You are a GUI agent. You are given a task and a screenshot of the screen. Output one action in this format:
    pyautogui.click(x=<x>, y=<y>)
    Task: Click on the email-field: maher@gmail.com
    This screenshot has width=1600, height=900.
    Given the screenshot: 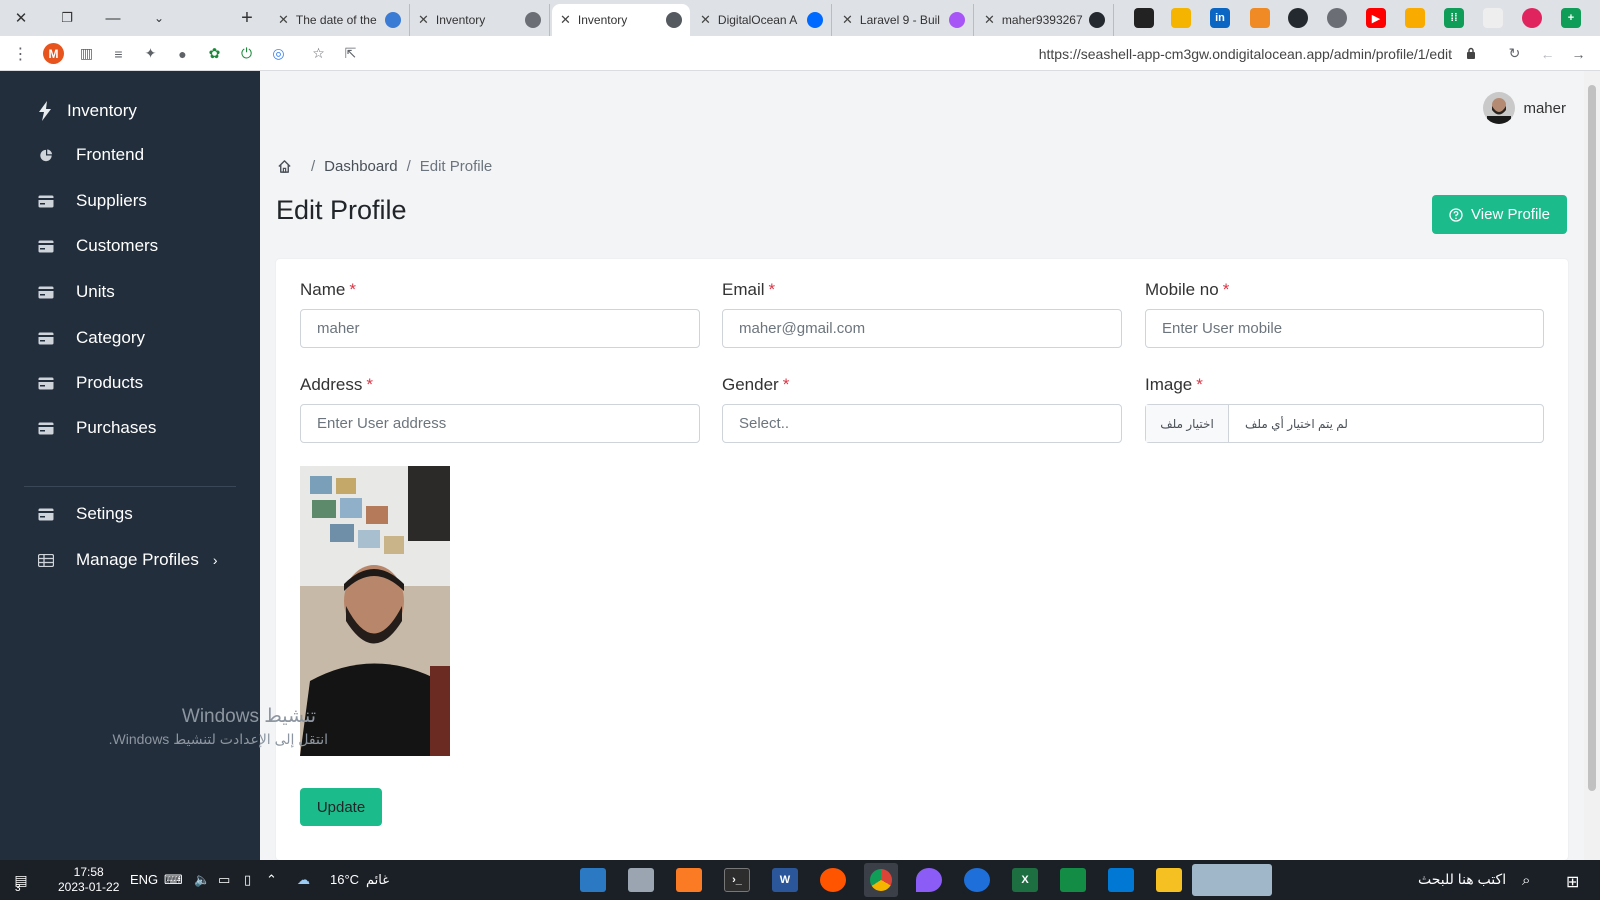 What is the action you would take?
    pyautogui.click(x=922, y=328)
    